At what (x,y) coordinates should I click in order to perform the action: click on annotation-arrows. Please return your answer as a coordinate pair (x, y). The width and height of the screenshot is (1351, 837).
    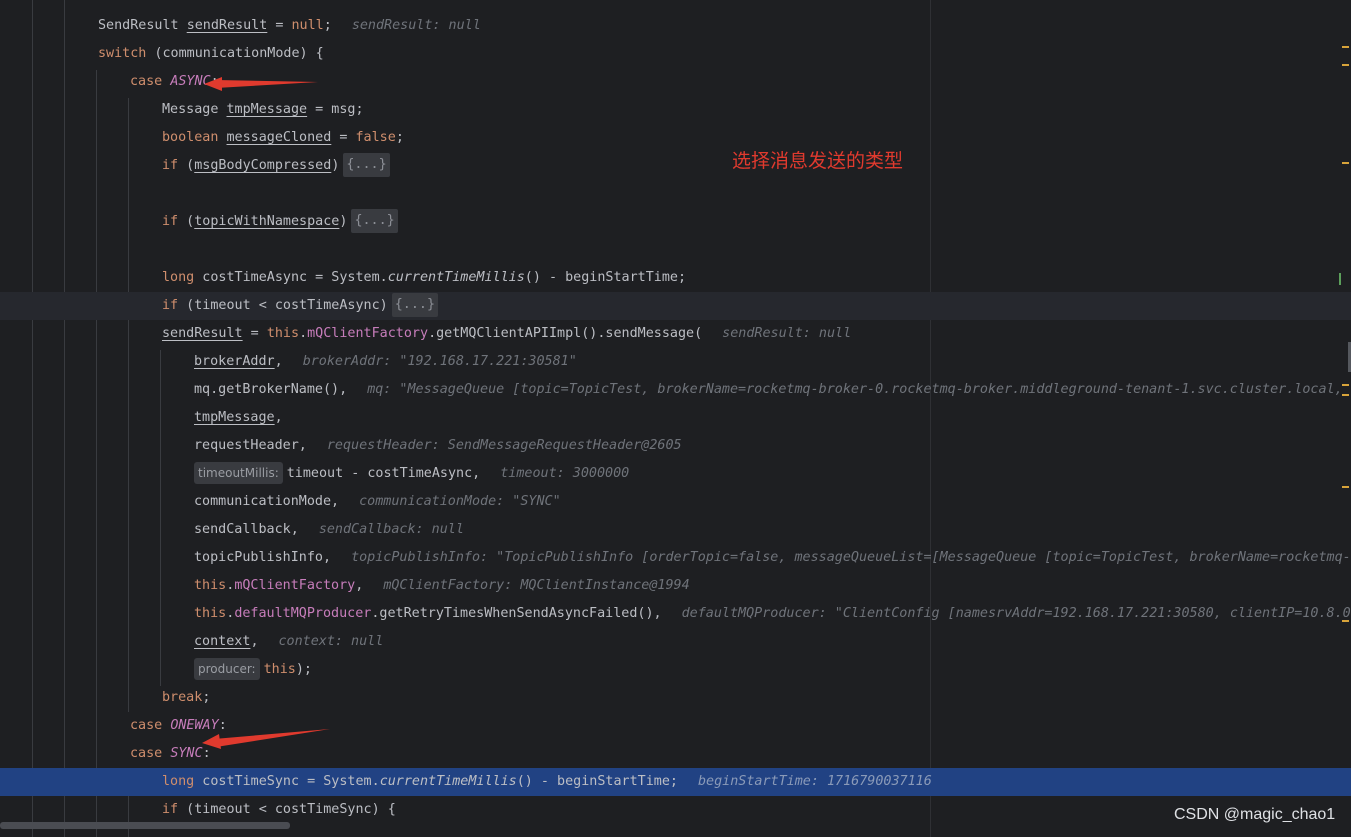
    Looking at the image, I should click on (266, 413).